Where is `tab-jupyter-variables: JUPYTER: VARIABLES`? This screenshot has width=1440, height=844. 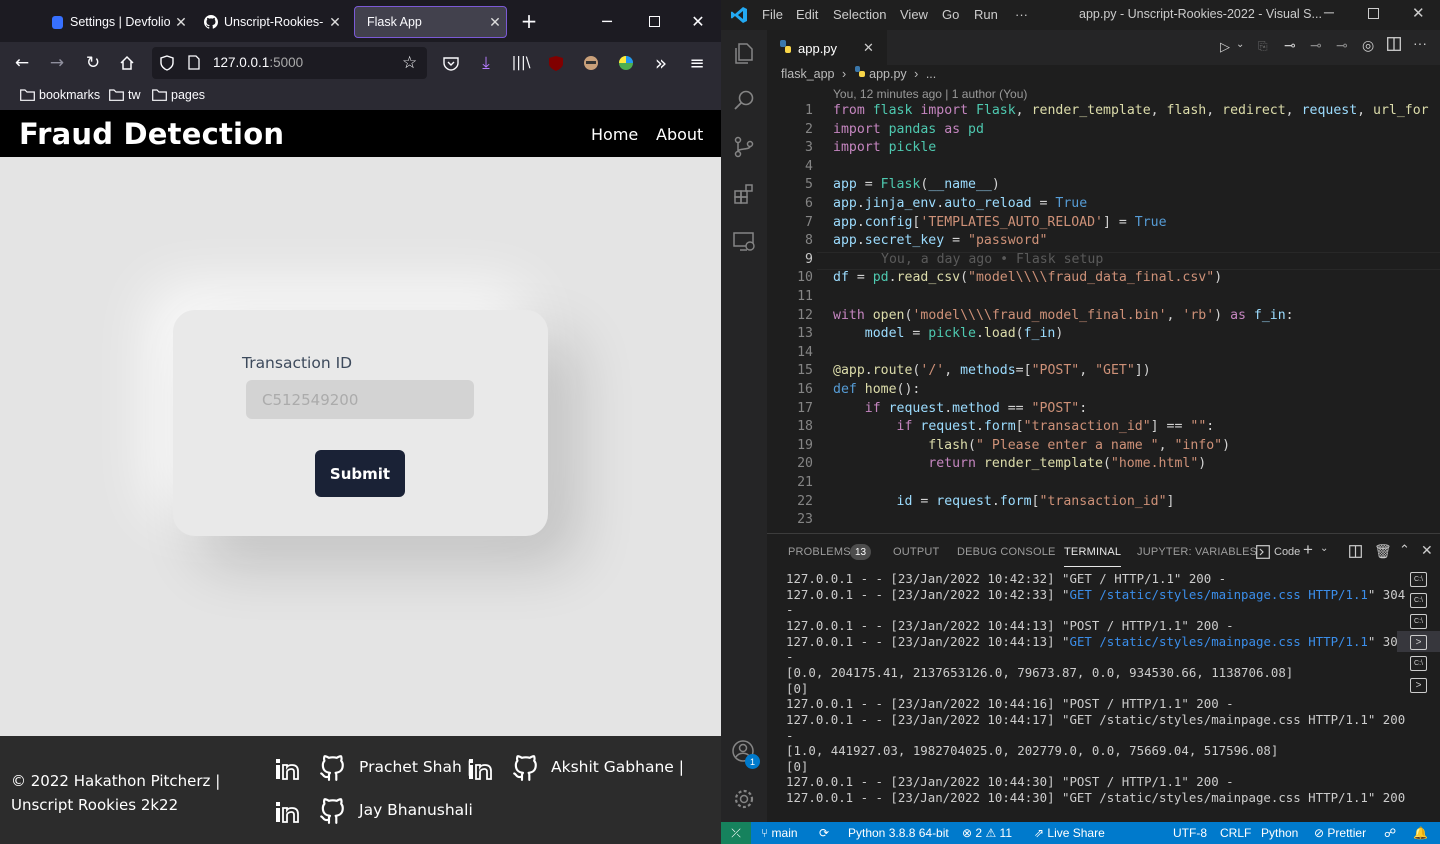
tab-jupyter-variables: JUPYTER: VARIABLES is located at coordinates (1197, 552).